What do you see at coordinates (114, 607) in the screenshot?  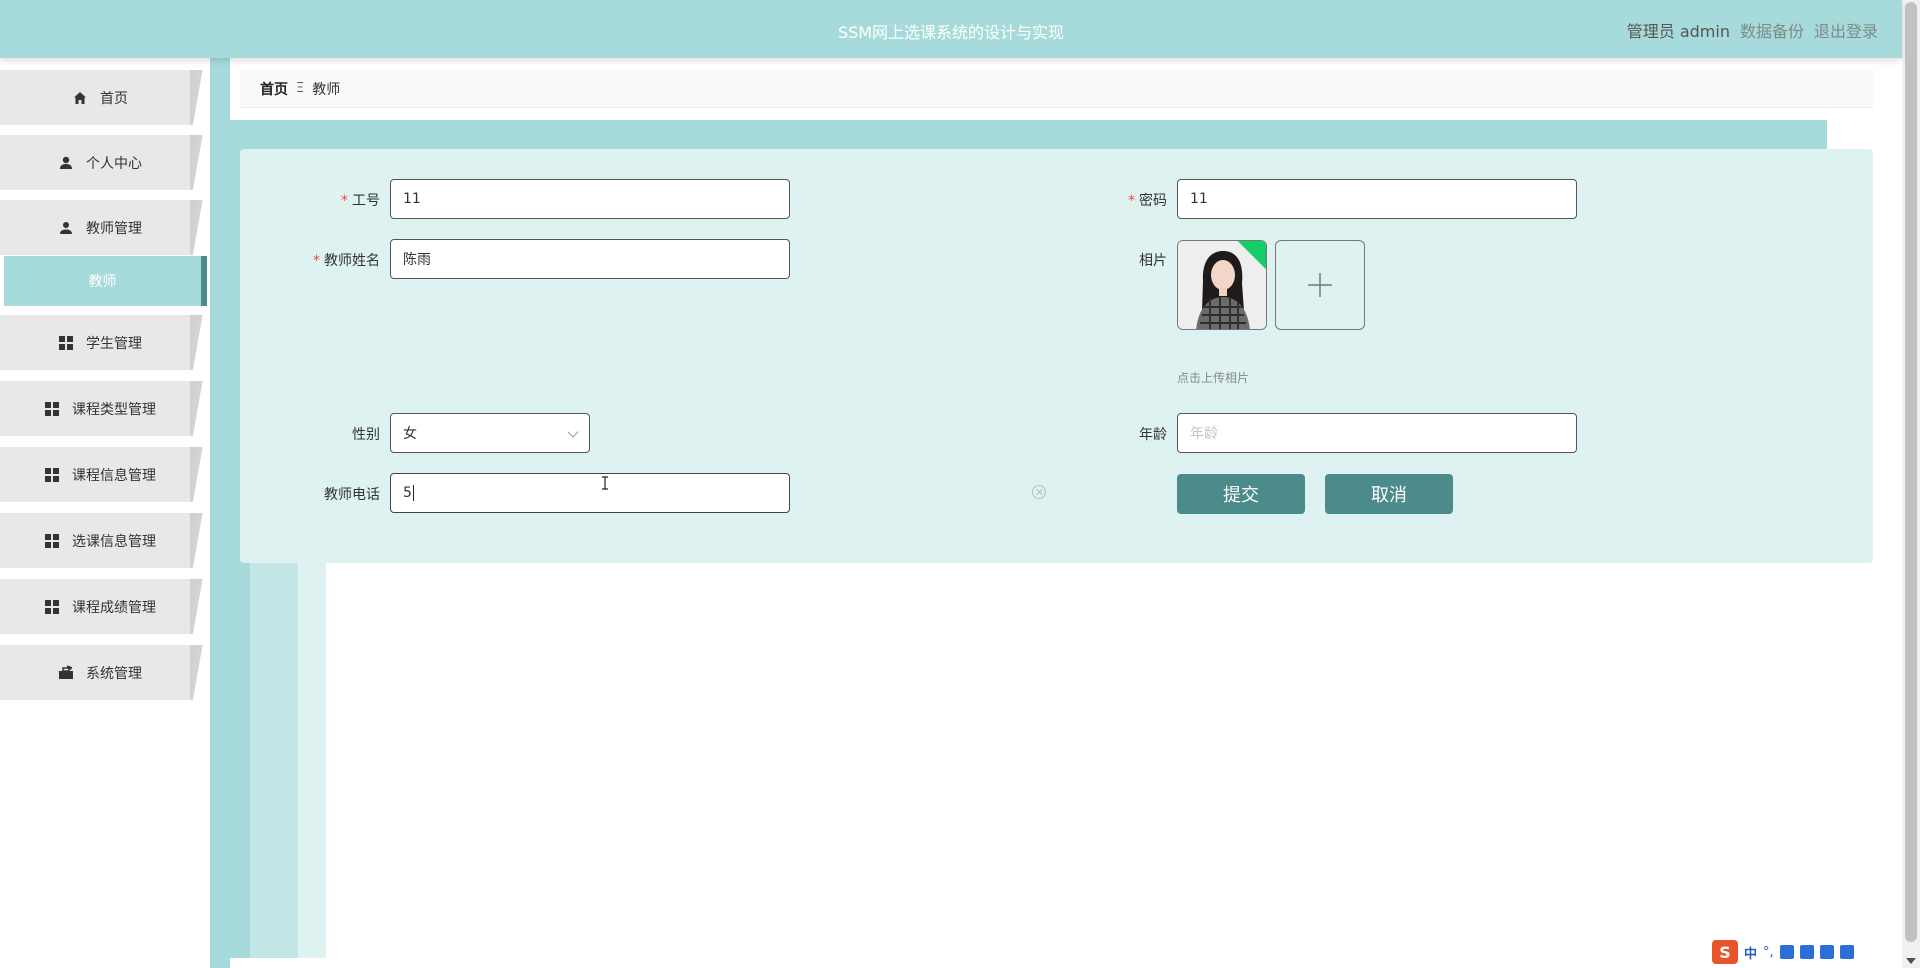 I see `sidebar-item-label: 课程成绩管理` at bounding box center [114, 607].